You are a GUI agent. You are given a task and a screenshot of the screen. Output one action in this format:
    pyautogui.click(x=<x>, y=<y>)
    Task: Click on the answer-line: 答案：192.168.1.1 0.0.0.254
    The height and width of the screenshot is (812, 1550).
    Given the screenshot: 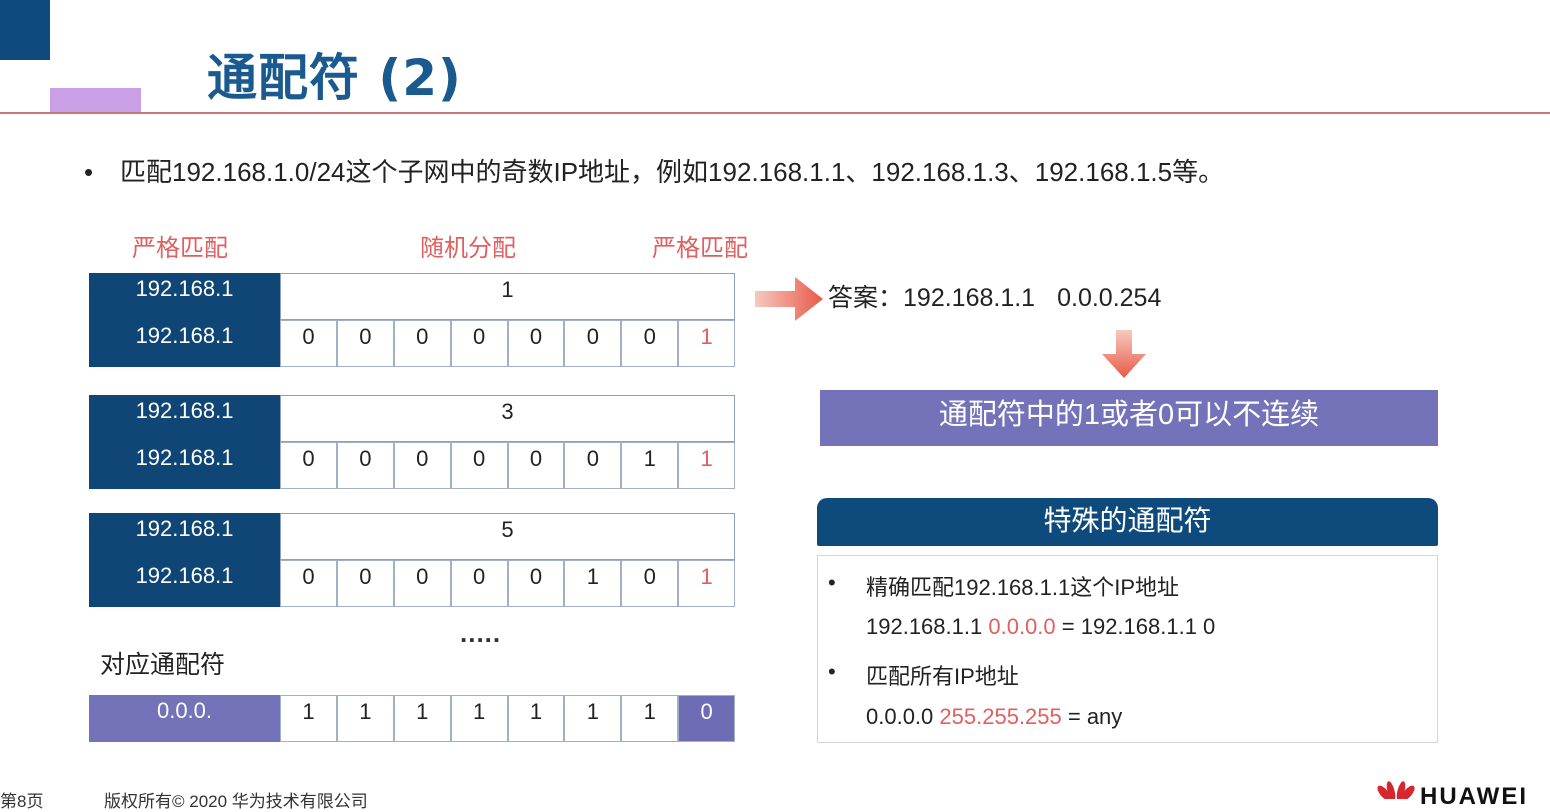 What is the action you would take?
    pyautogui.click(x=994, y=296)
    